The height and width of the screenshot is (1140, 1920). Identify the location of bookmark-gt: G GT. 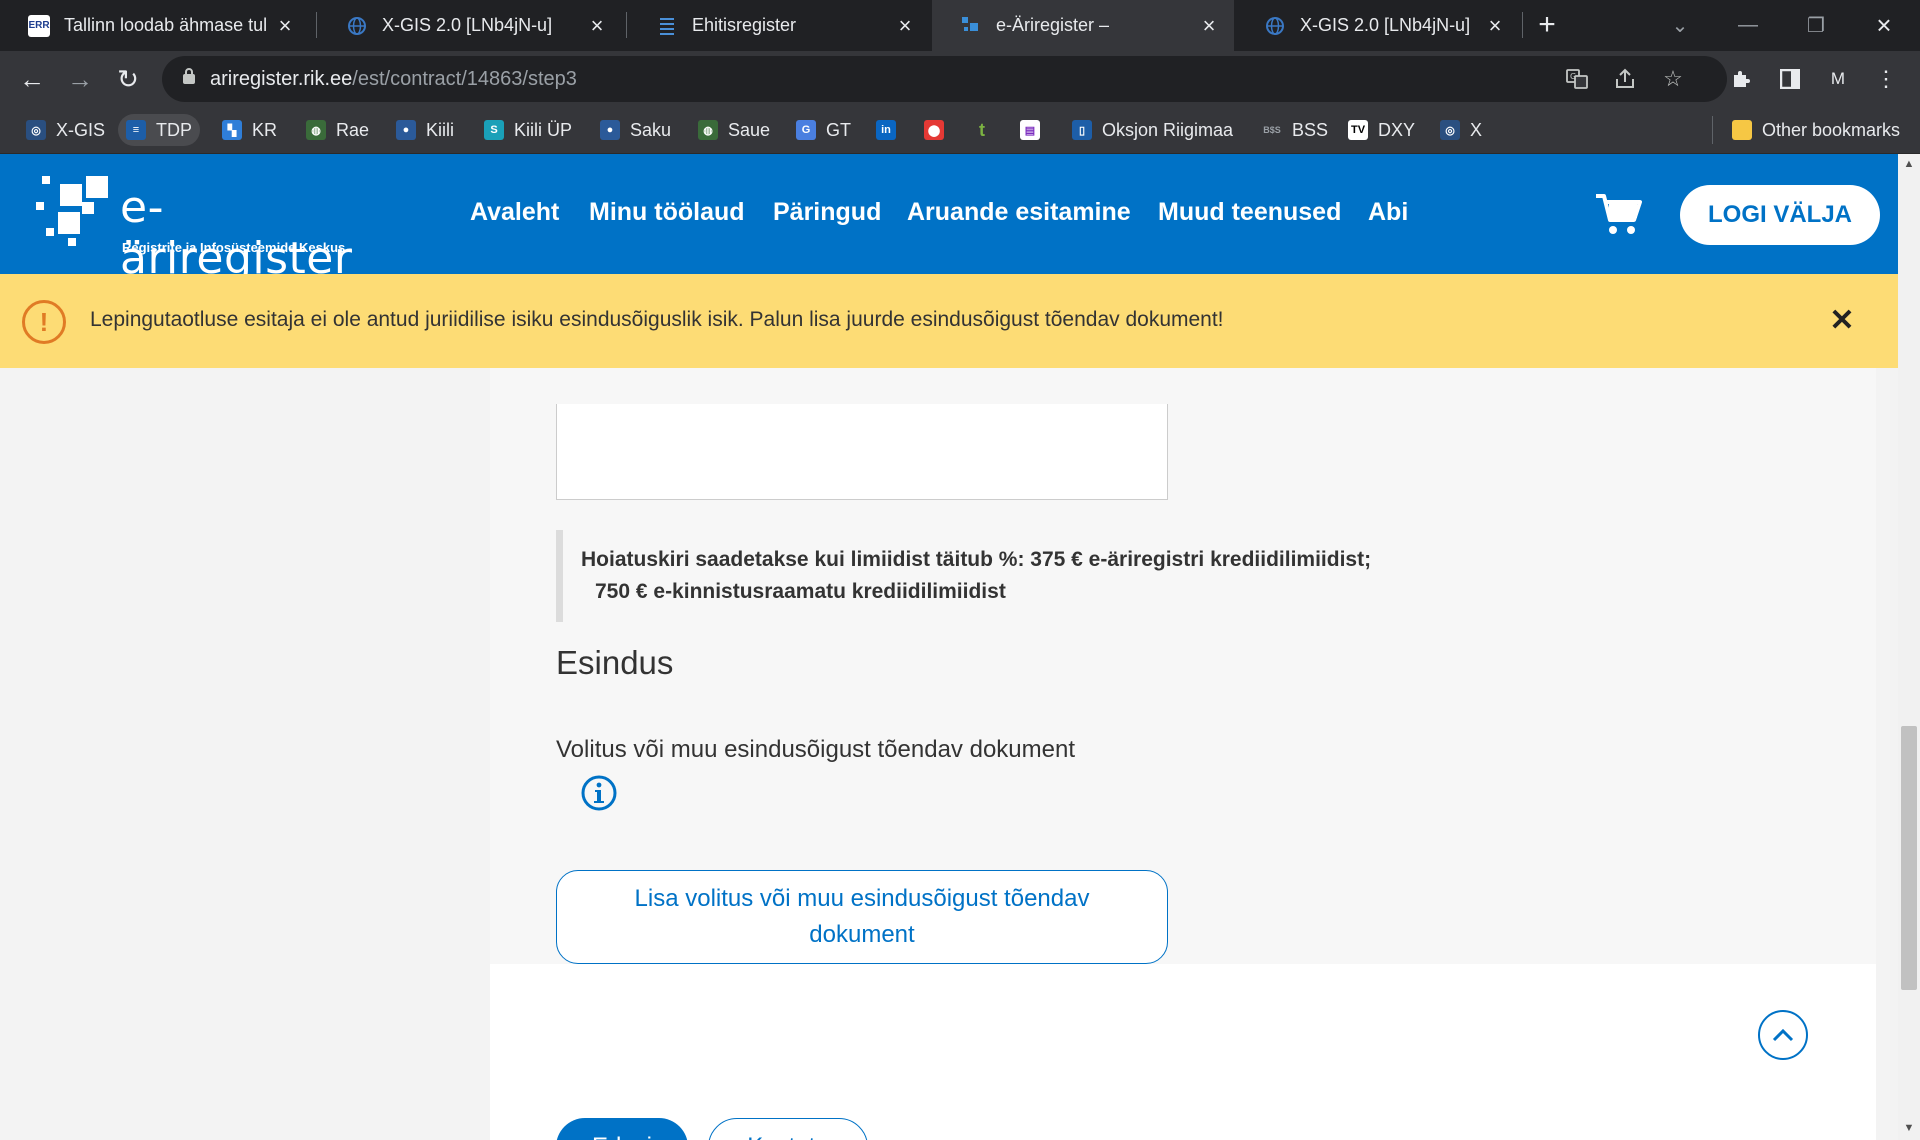
(823, 130).